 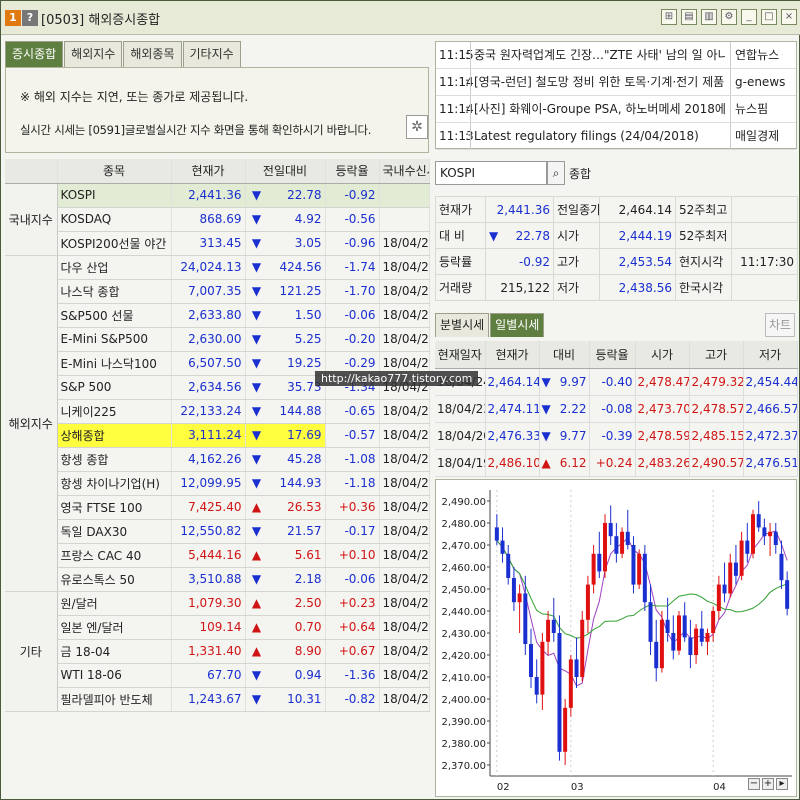 What do you see at coordinates (716, 436) in the screenshot?
I see `daily-high: 2,485.15` at bounding box center [716, 436].